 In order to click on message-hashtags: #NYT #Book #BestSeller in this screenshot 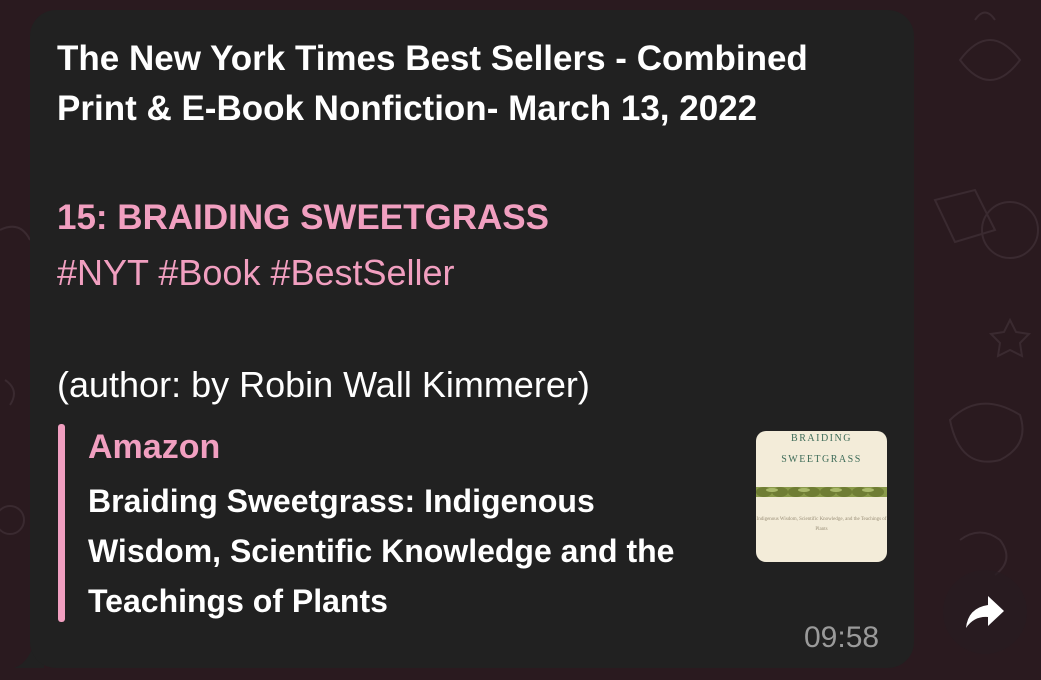, I will do `click(256, 273)`.